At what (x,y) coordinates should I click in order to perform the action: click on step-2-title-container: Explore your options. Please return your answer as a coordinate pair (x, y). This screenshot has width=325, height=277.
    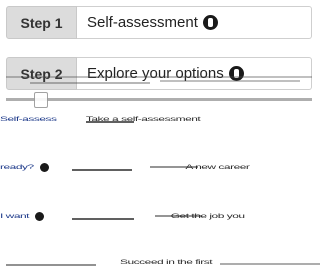
    Looking at the image, I should click on (194, 73).